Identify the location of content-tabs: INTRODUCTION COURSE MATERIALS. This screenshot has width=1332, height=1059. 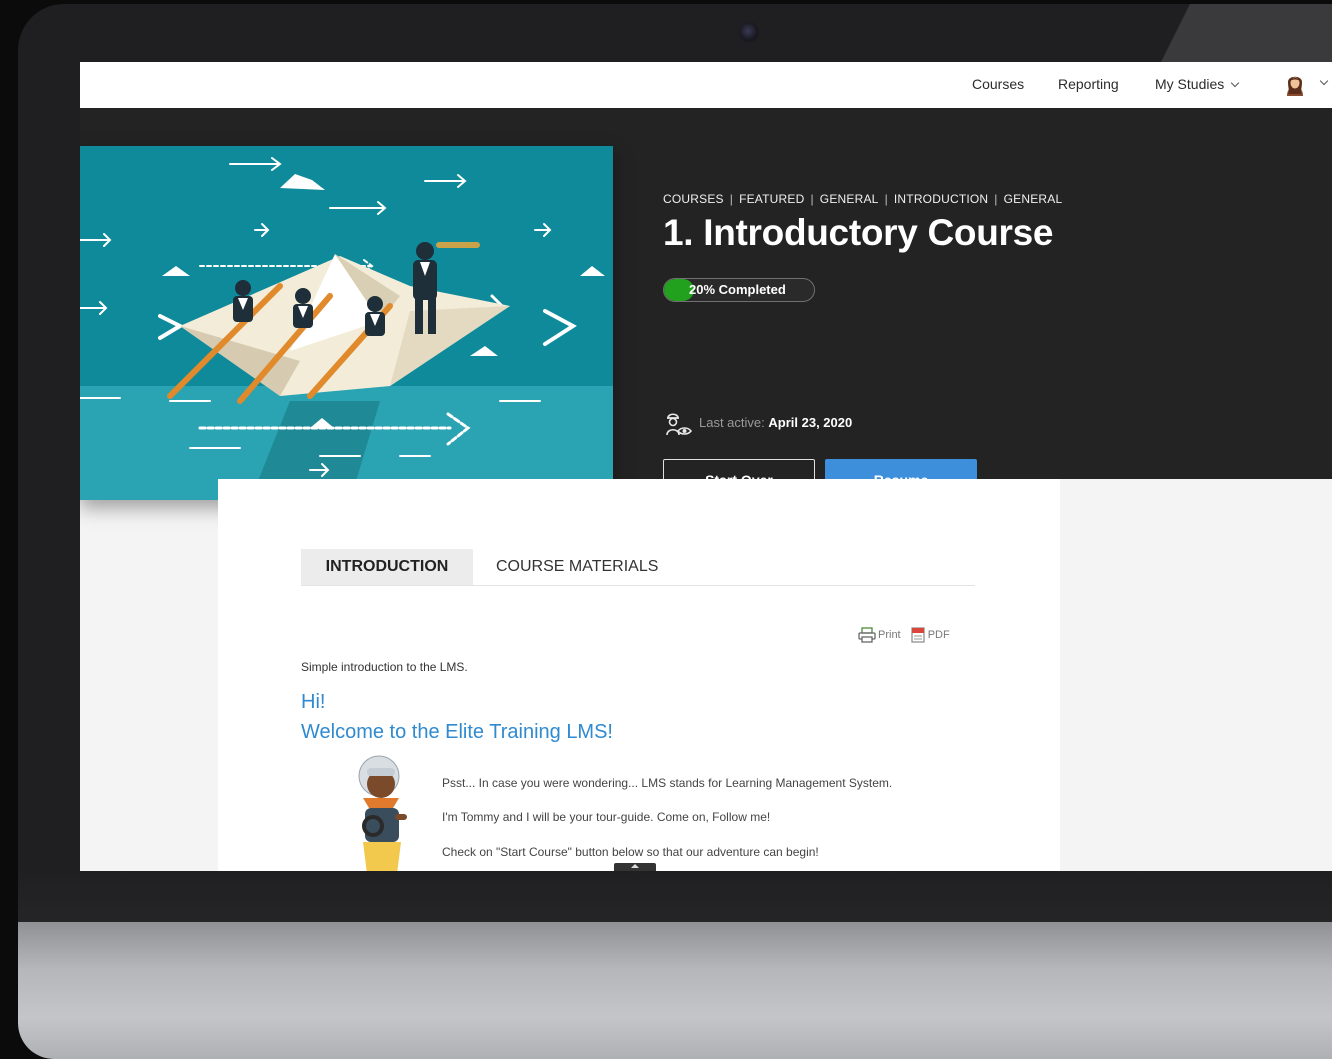
(638, 567).